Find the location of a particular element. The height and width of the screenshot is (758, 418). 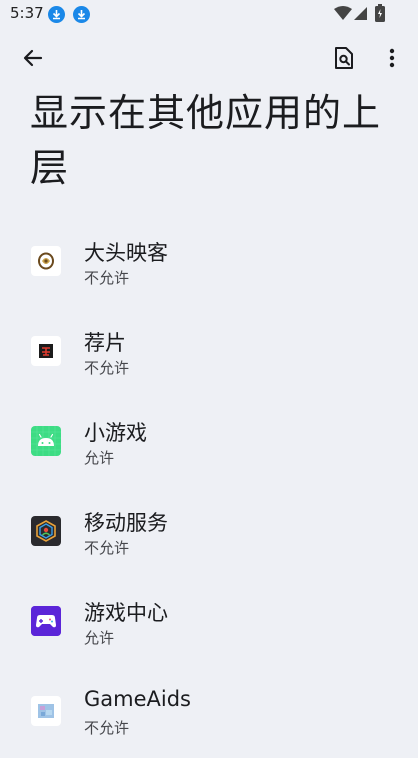

more-options-button is located at coordinates (392, 60).